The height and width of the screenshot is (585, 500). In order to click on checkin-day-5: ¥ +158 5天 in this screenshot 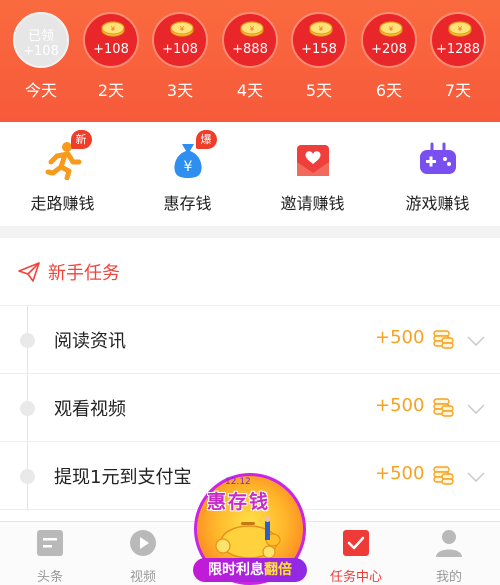, I will do `click(319, 56)`.